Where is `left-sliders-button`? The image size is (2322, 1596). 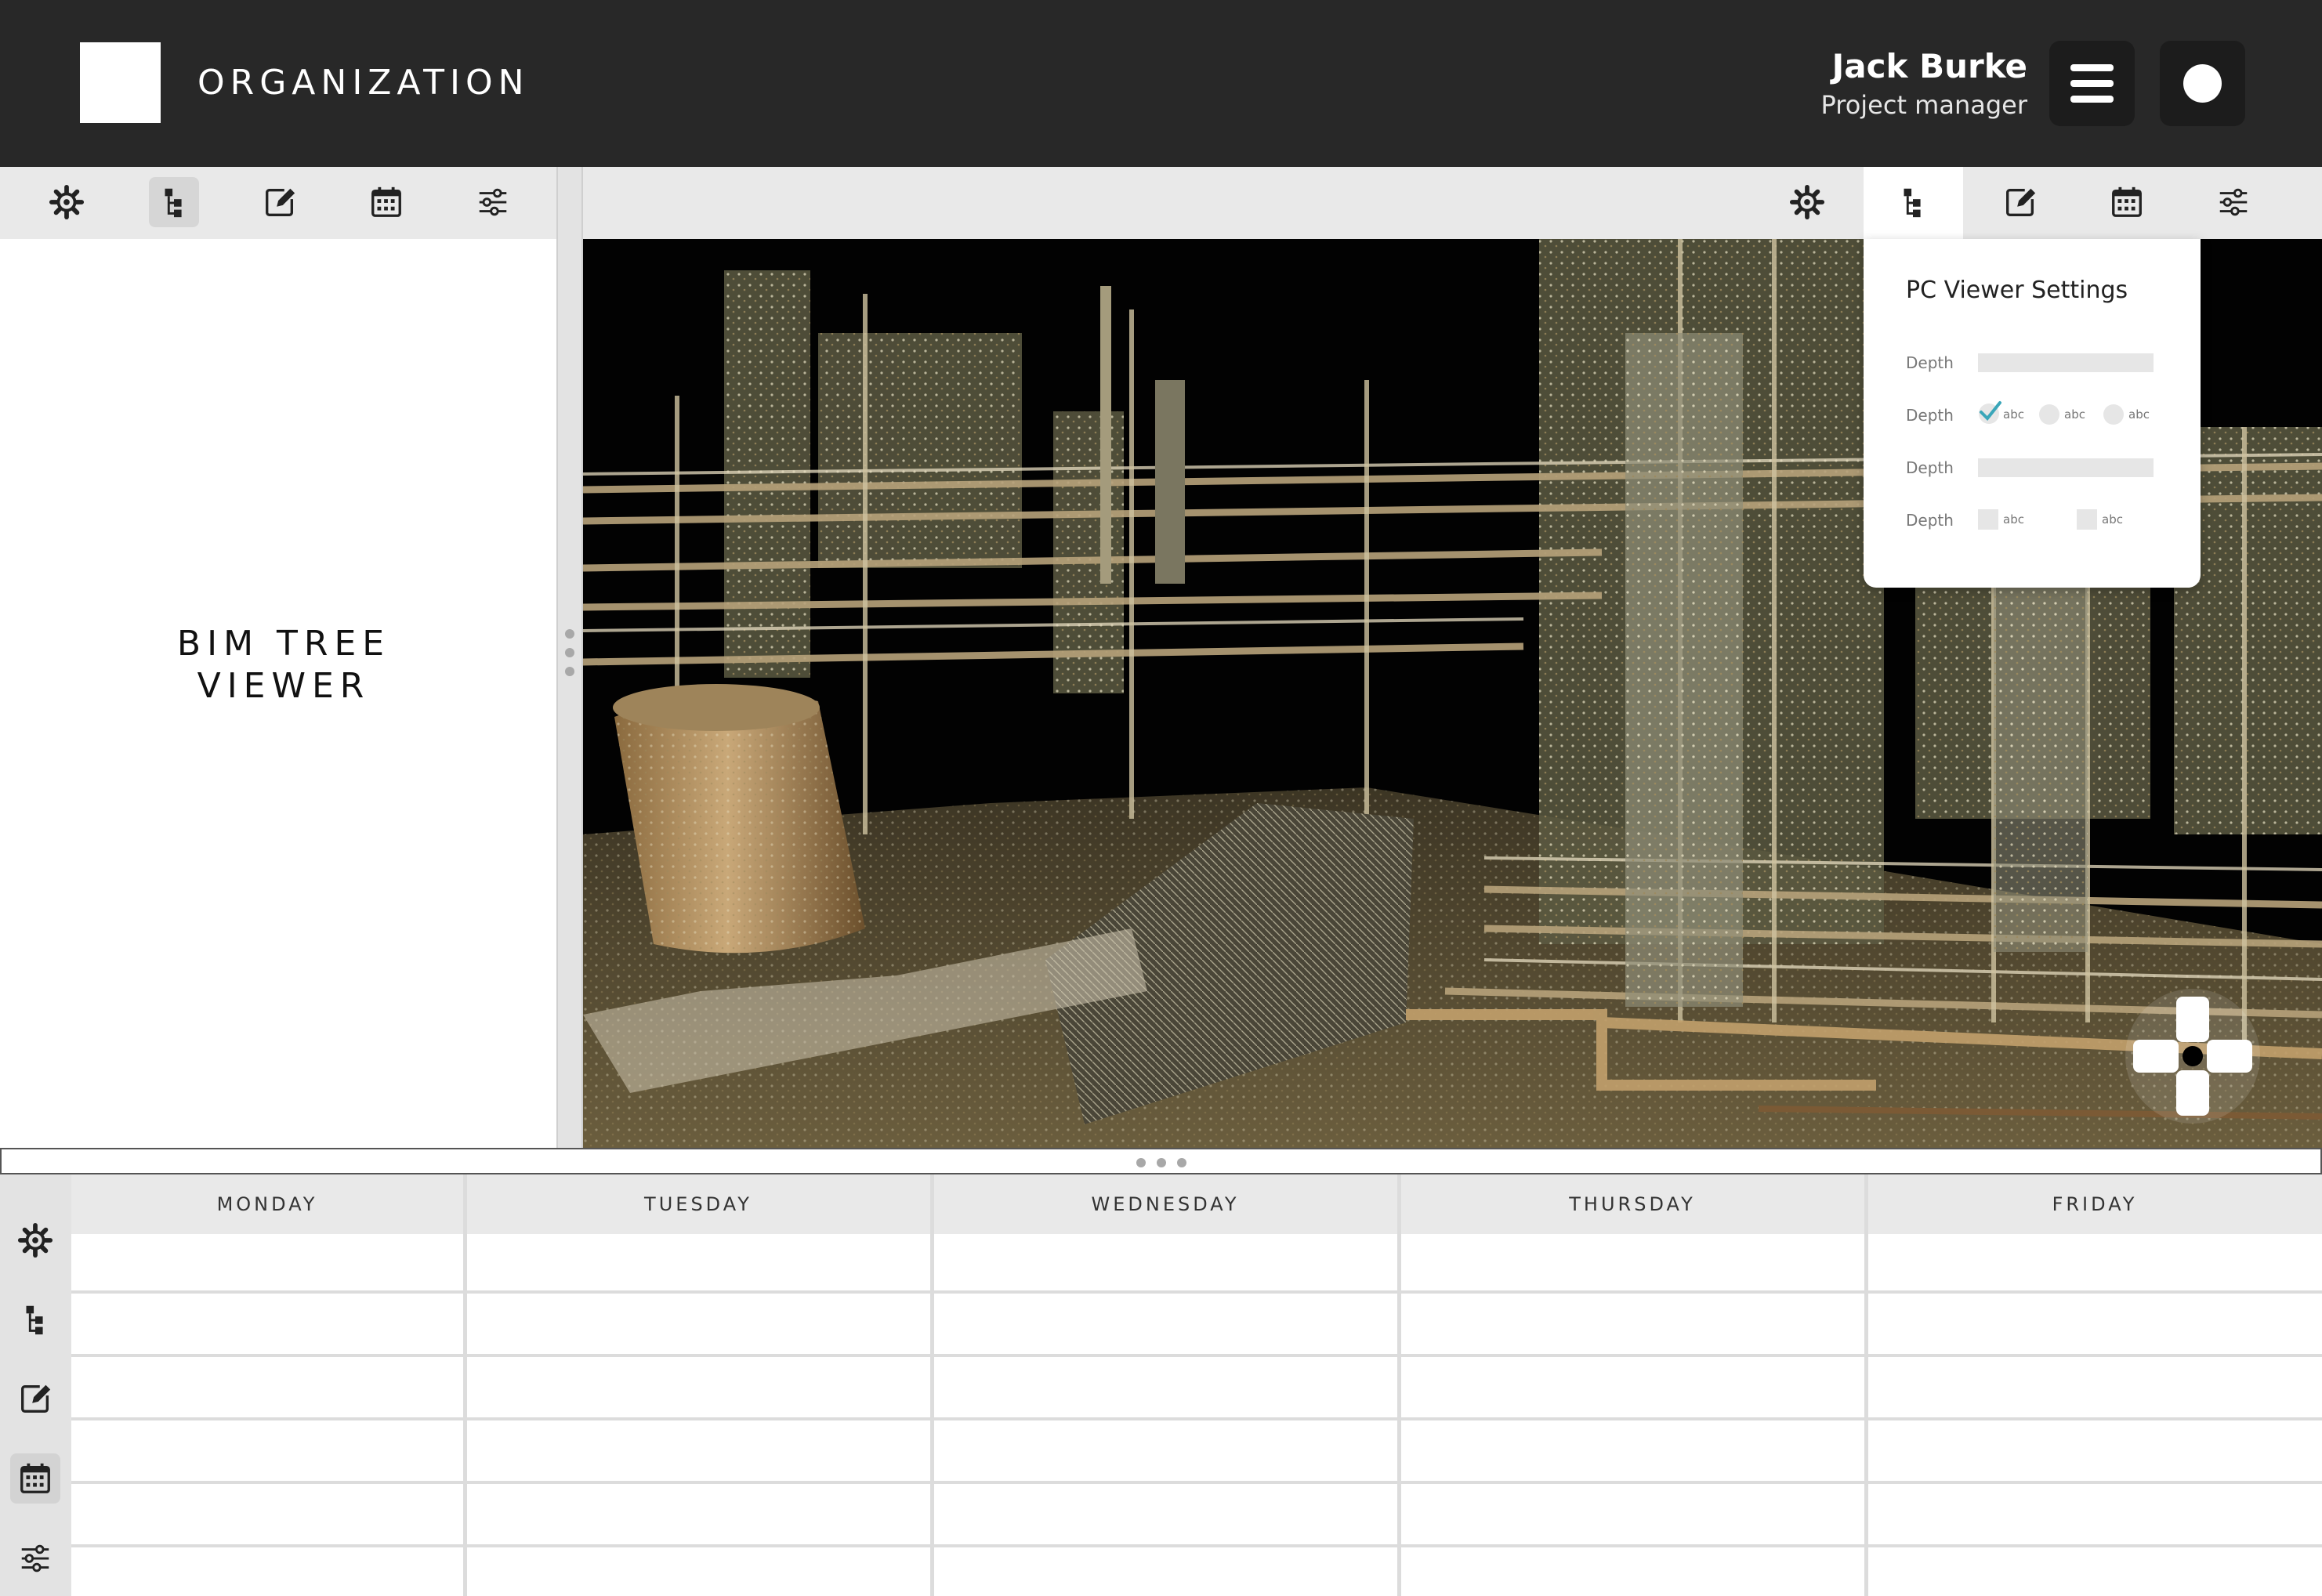 left-sliders-button is located at coordinates (493, 202).